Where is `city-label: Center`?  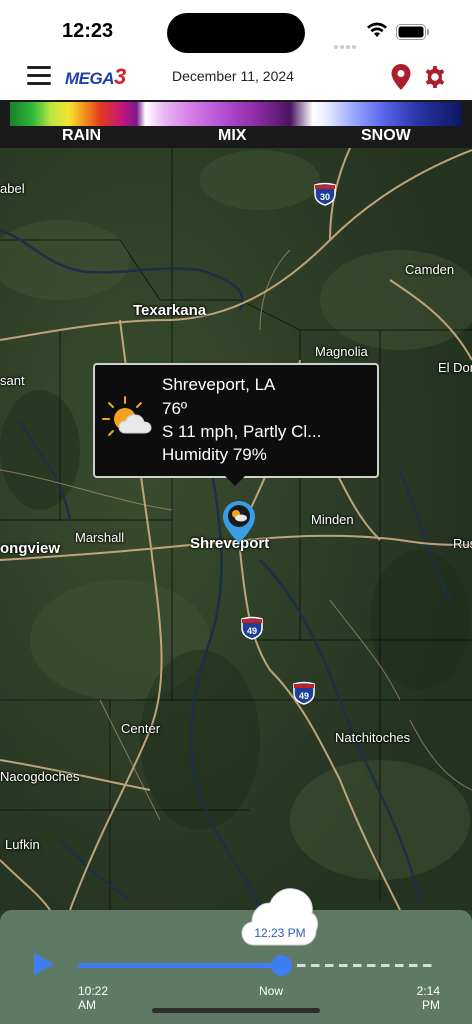 city-label: Center is located at coordinates (141, 728).